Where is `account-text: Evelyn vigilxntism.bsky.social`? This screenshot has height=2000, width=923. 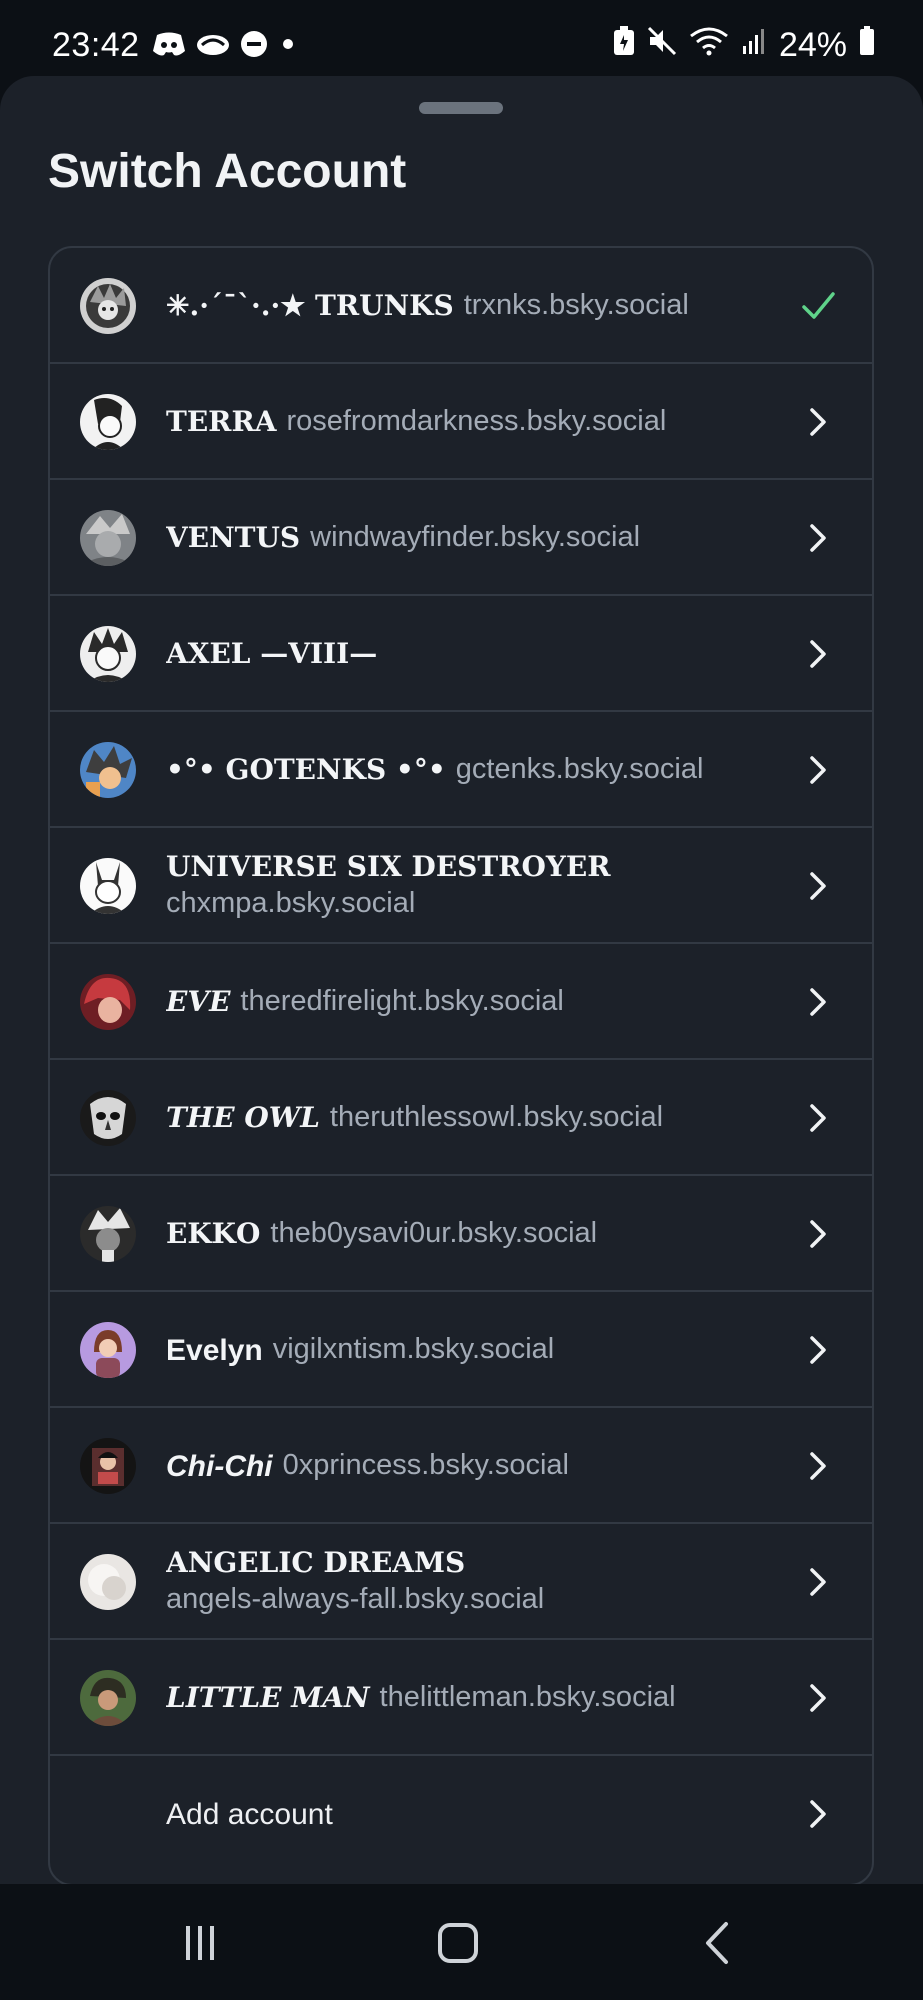
account-text: Evelyn vigilxntism.bsky.social is located at coordinates (466, 1350).